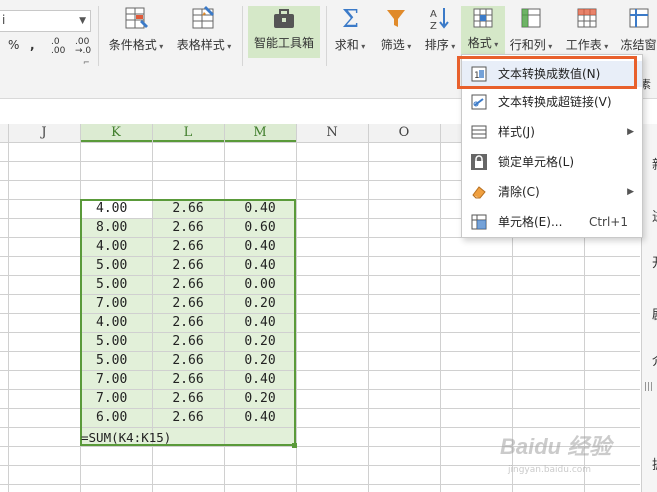 The image size is (657, 492). What do you see at coordinates (531, 28) in the screenshot?
I see `rows-cols-button: 行和列` at bounding box center [531, 28].